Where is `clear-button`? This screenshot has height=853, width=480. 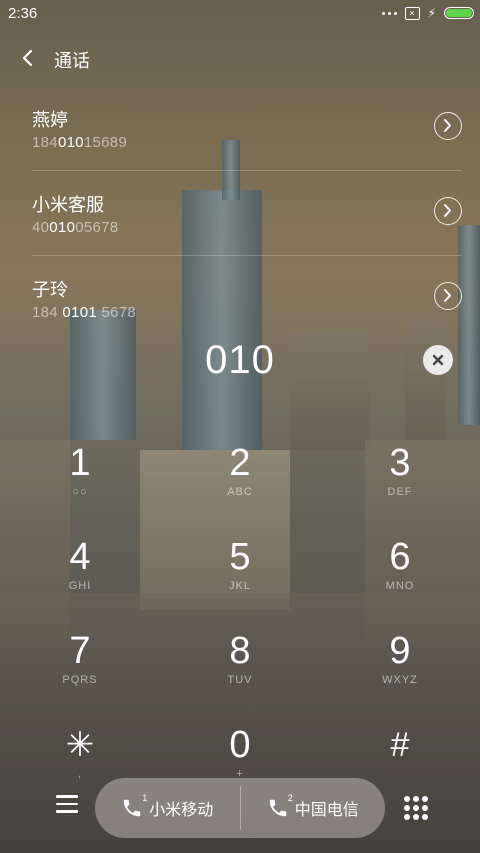 clear-button is located at coordinates (438, 360).